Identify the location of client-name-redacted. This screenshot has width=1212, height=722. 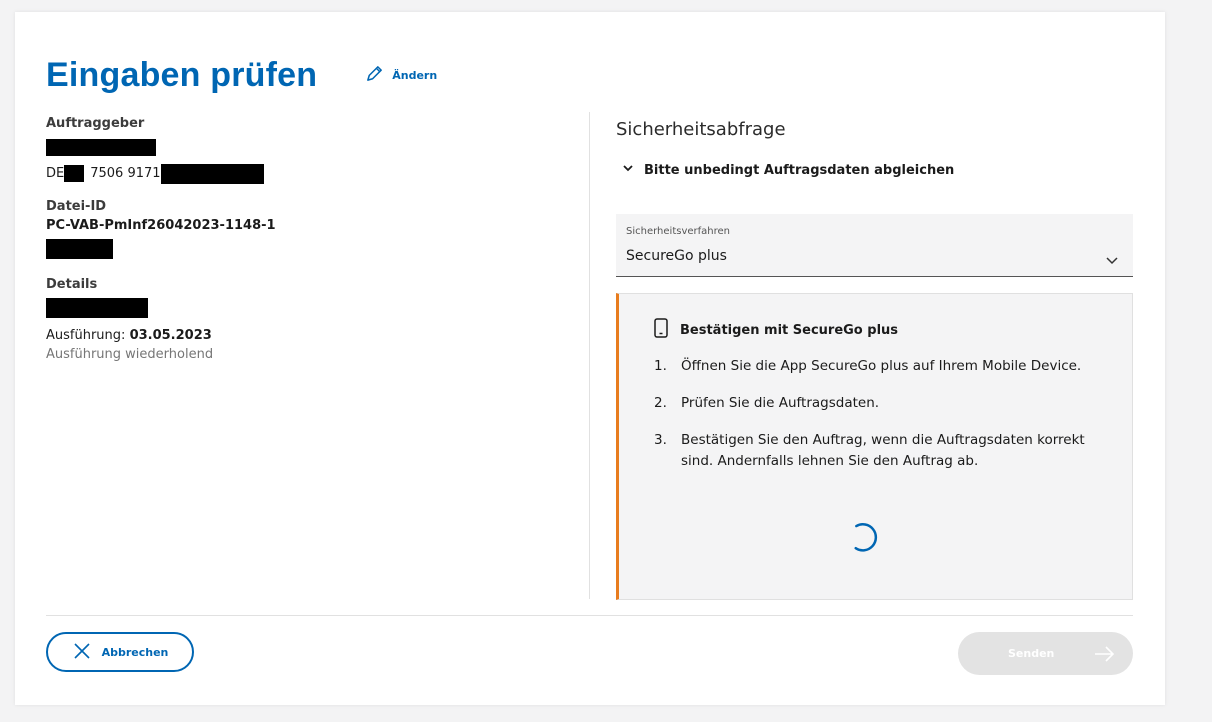
(306, 149).